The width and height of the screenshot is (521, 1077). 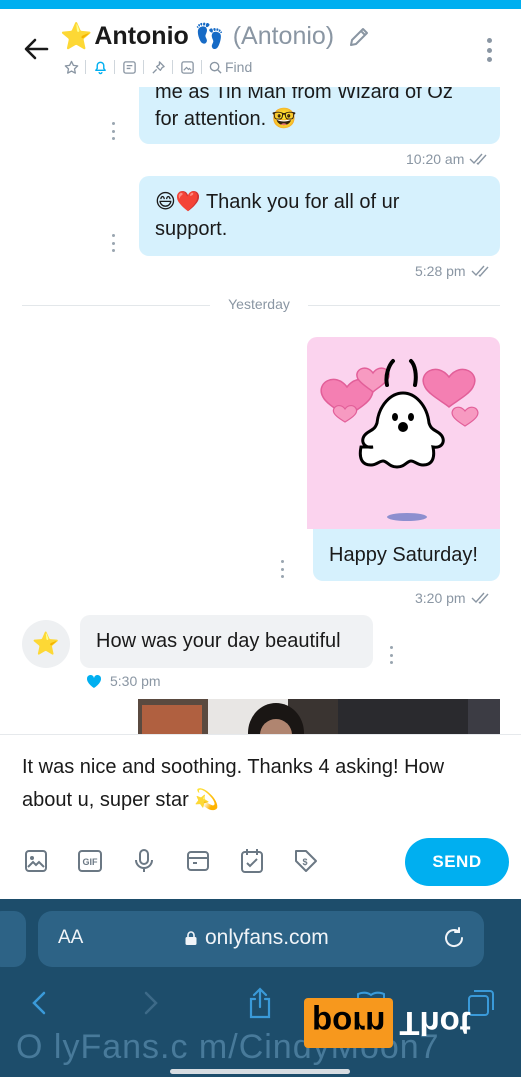 I want to click on message-time: 5:30 pm, so click(x=135, y=681).